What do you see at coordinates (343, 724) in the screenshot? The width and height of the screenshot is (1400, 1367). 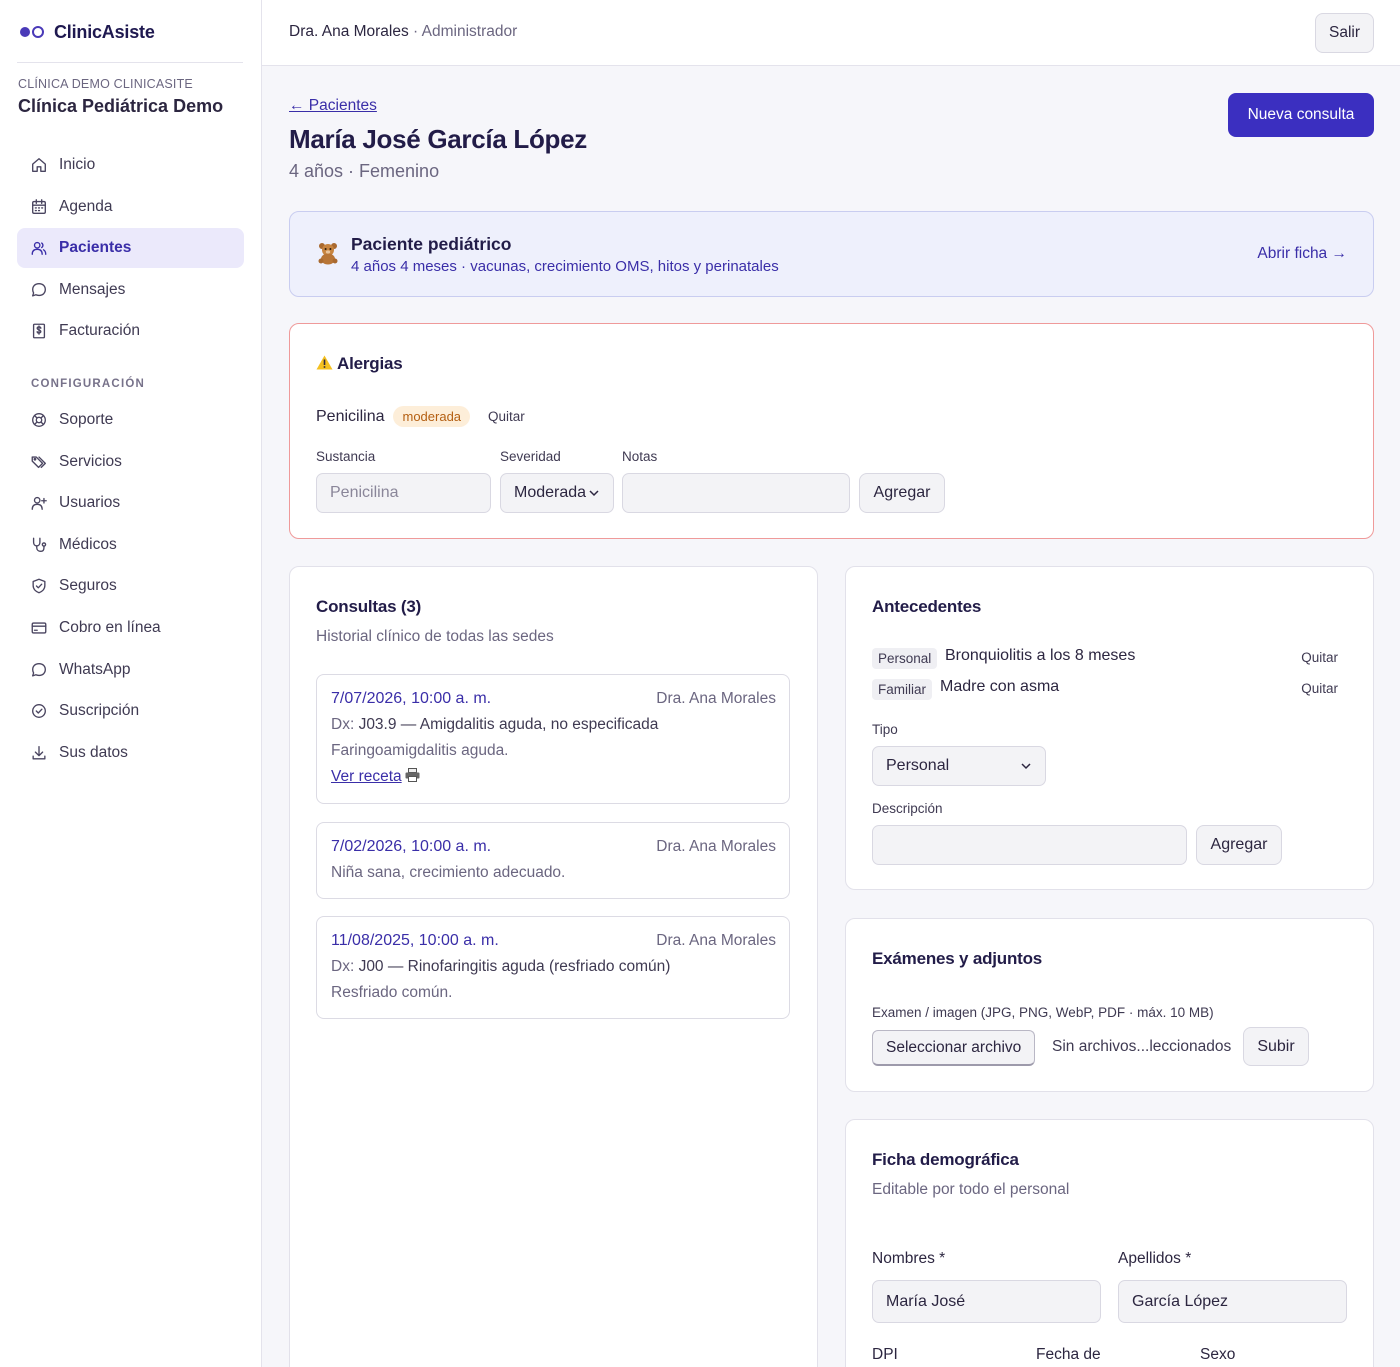 I see `dx-label: Dx:` at bounding box center [343, 724].